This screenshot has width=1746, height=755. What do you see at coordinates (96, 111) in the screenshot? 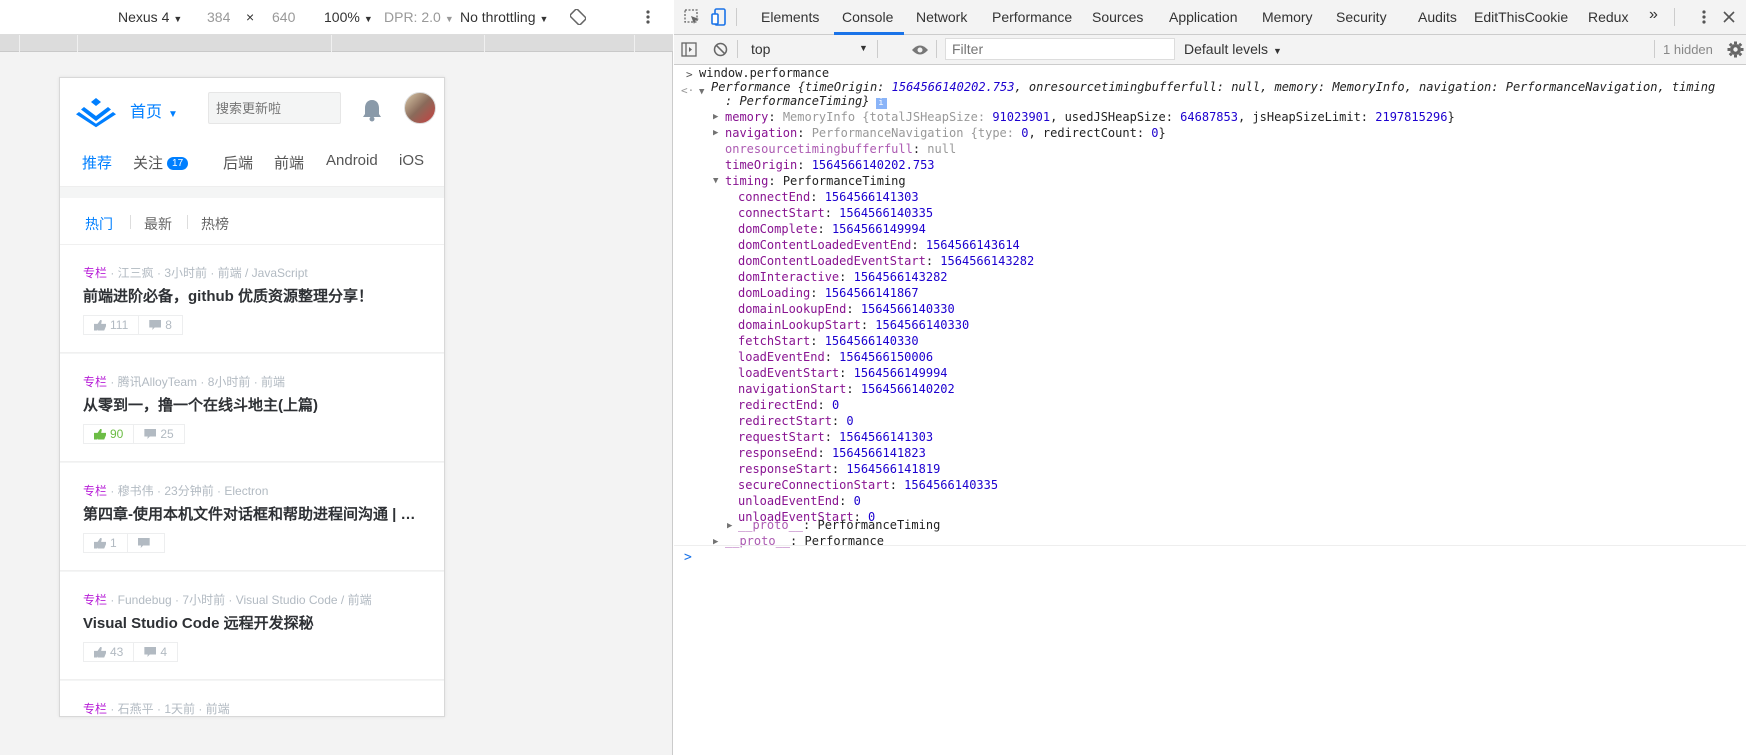
I see `juejin-logo-icon` at bounding box center [96, 111].